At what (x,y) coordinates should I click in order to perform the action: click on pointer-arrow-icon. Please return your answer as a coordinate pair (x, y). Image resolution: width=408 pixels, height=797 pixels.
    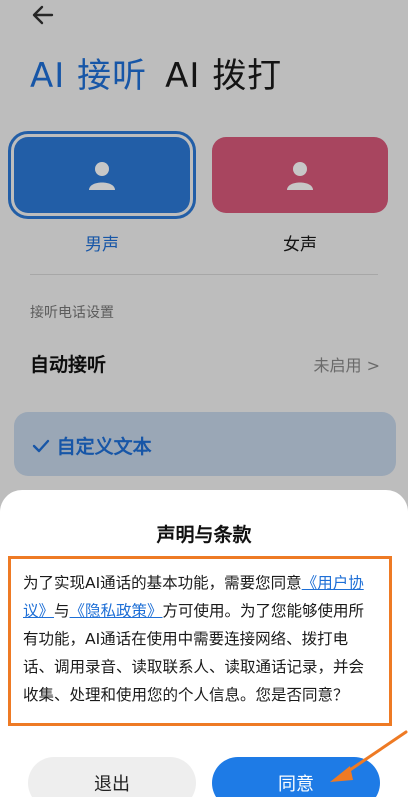
    Looking at the image, I should click on (369, 756).